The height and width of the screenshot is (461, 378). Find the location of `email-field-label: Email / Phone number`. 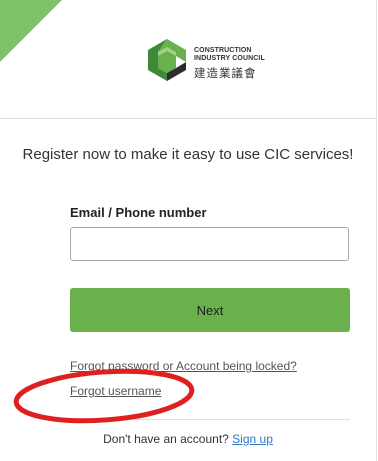

email-field-label: Email / Phone number is located at coordinates (138, 212).